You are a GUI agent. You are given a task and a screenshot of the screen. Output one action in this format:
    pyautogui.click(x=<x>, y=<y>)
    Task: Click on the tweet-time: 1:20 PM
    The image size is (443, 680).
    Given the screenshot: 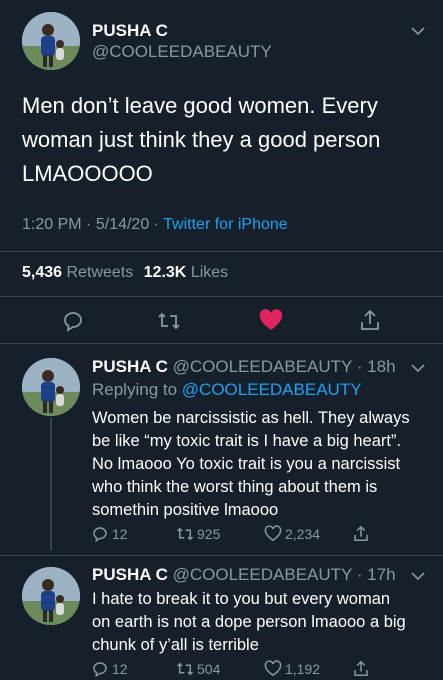 What is the action you would take?
    pyautogui.click(x=52, y=224)
    